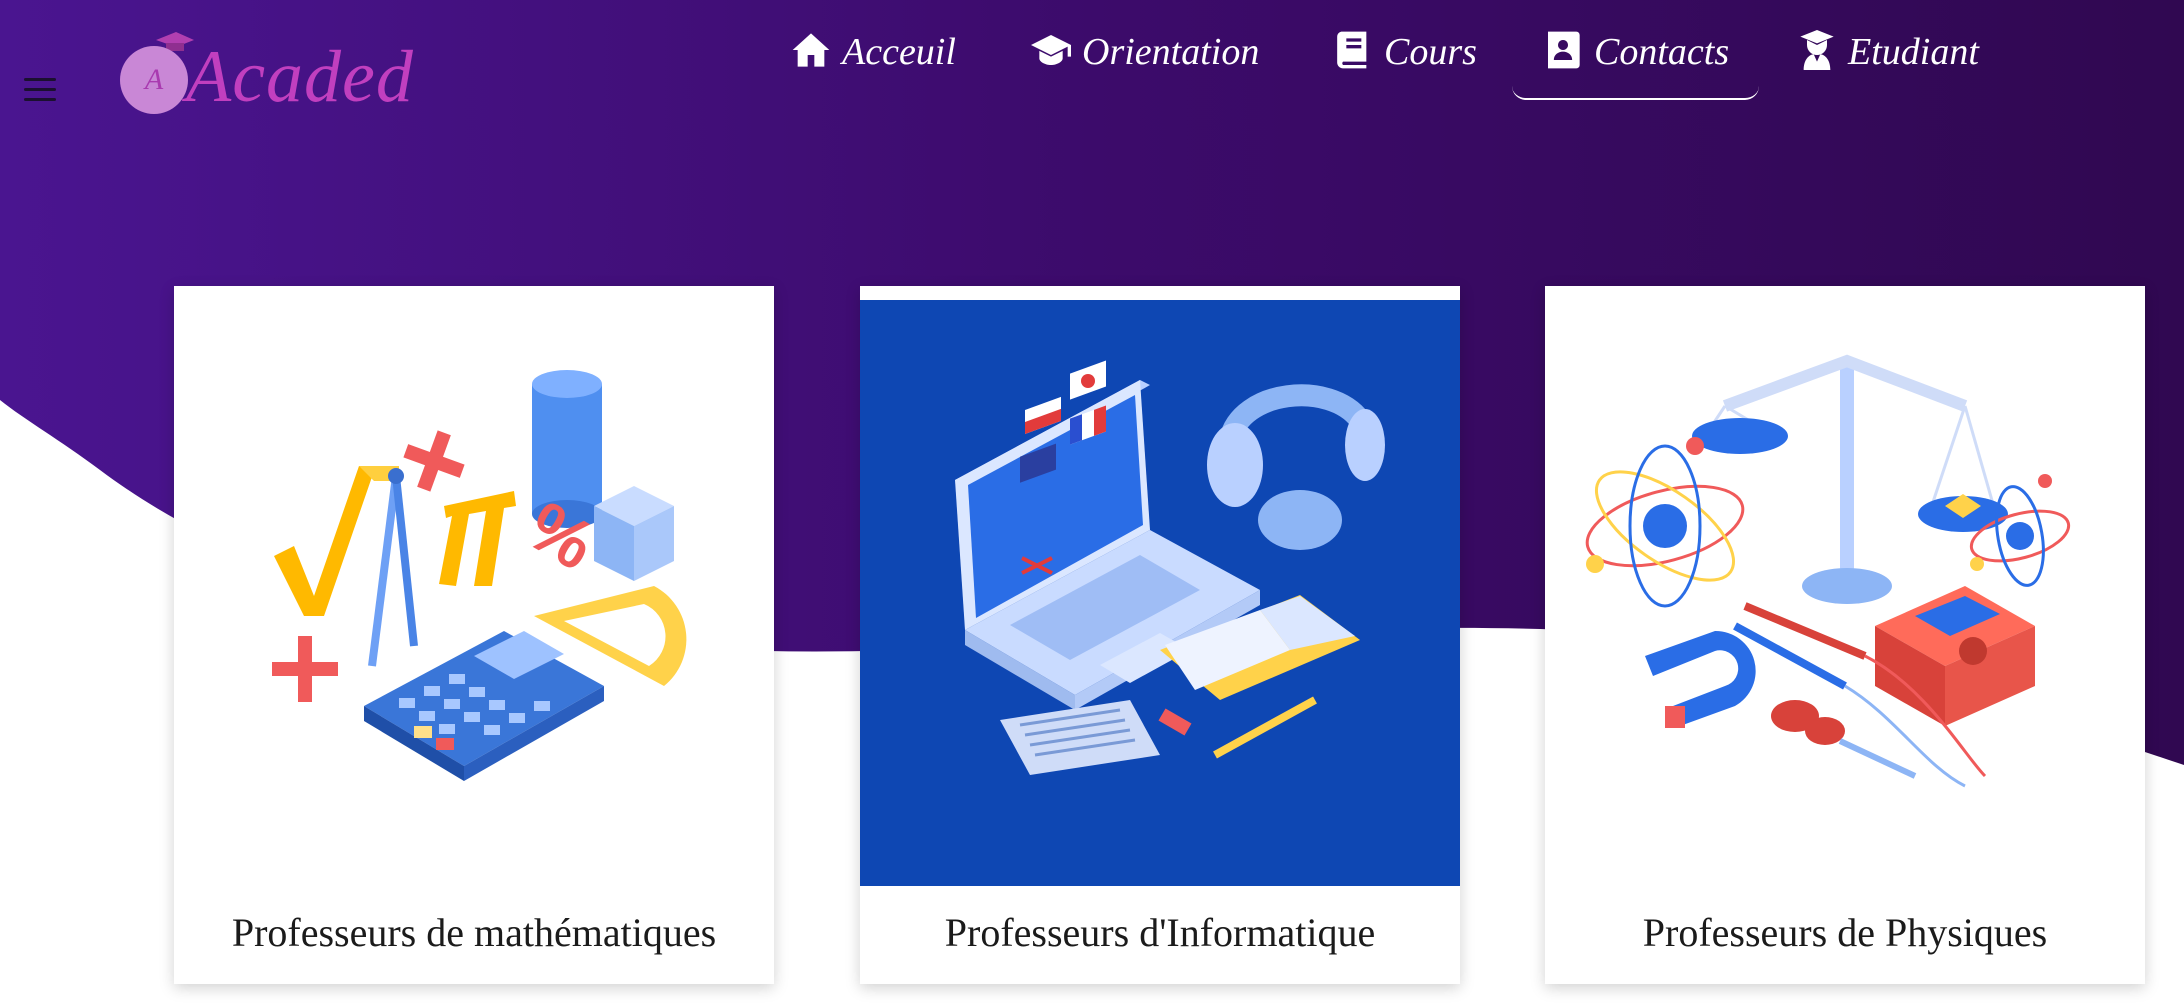  What do you see at coordinates (1817, 50) in the screenshot?
I see `student-icon` at bounding box center [1817, 50].